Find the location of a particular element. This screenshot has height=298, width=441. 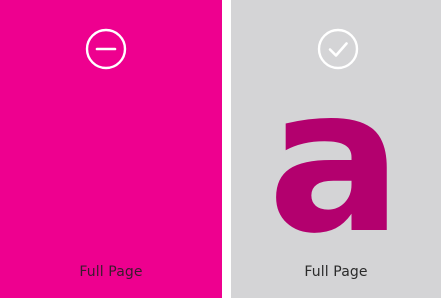

check-circle-icon is located at coordinates (338, 49).